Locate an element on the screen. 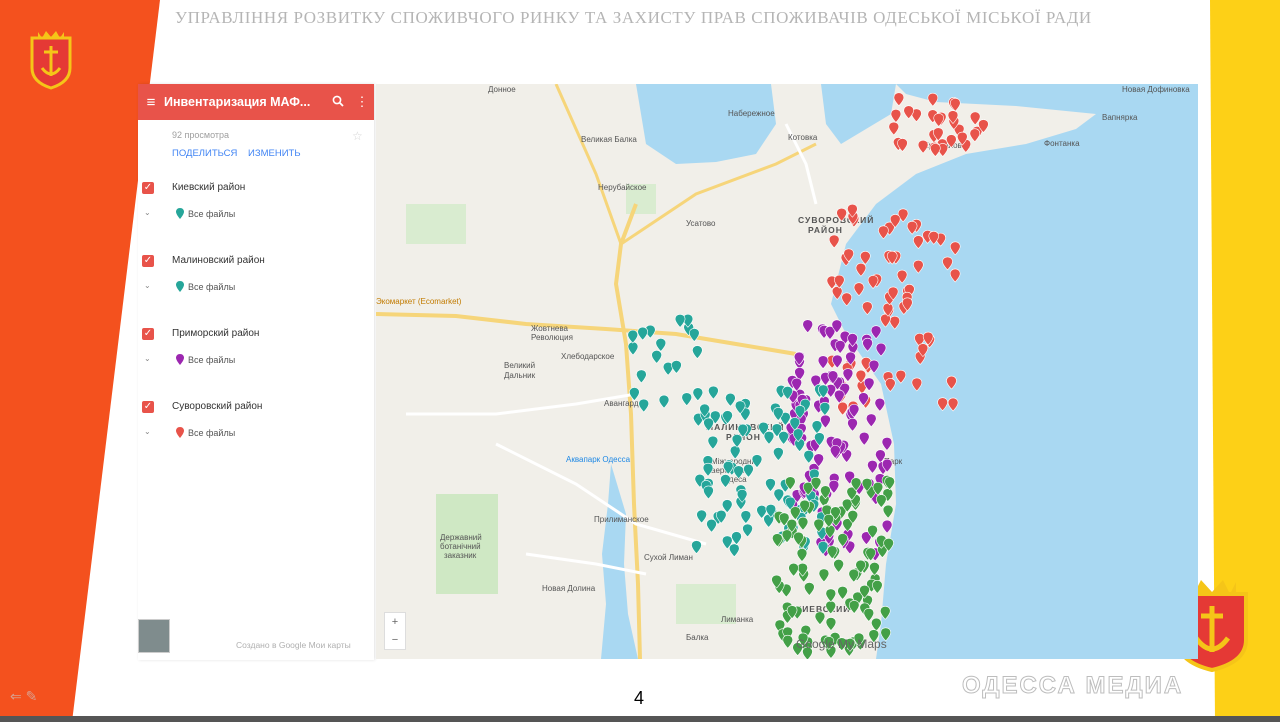 This screenshot has height=722, width=1280. map-label-botanic-2: ботанічний is located at coordinates (460, 546).